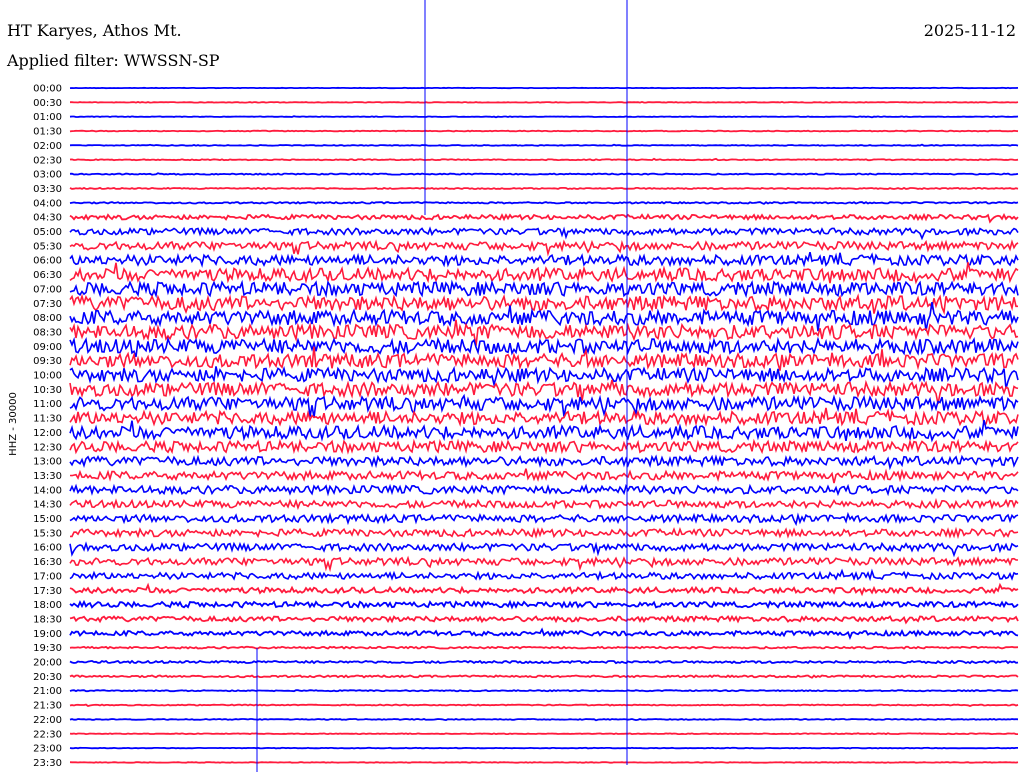 The height and width of the screenshot is (780, 1024). I want to click on tick-label: 16:00, so click(47, 548).